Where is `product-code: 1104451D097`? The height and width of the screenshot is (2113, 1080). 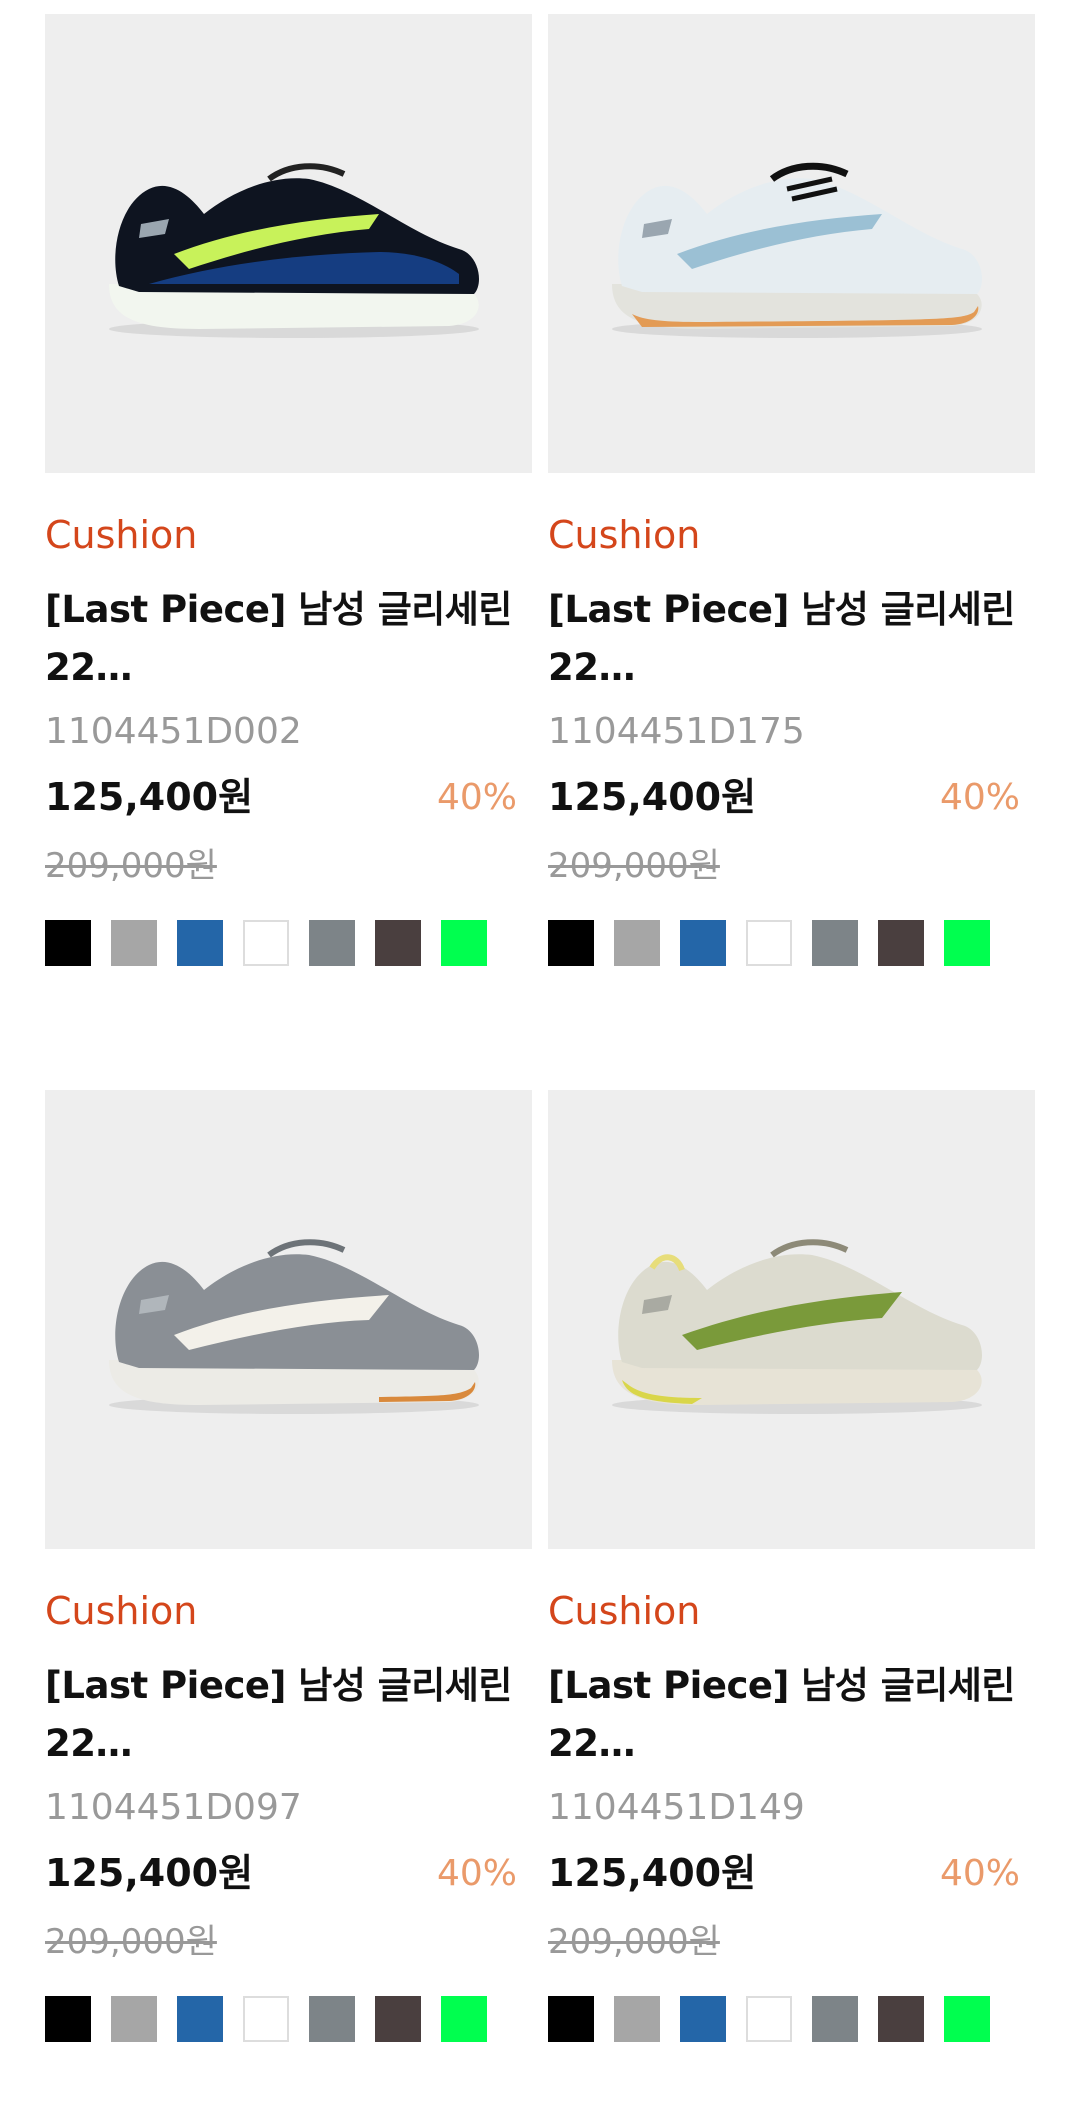 product-code: 1104451D097 is located at coordinates (173, 1807).